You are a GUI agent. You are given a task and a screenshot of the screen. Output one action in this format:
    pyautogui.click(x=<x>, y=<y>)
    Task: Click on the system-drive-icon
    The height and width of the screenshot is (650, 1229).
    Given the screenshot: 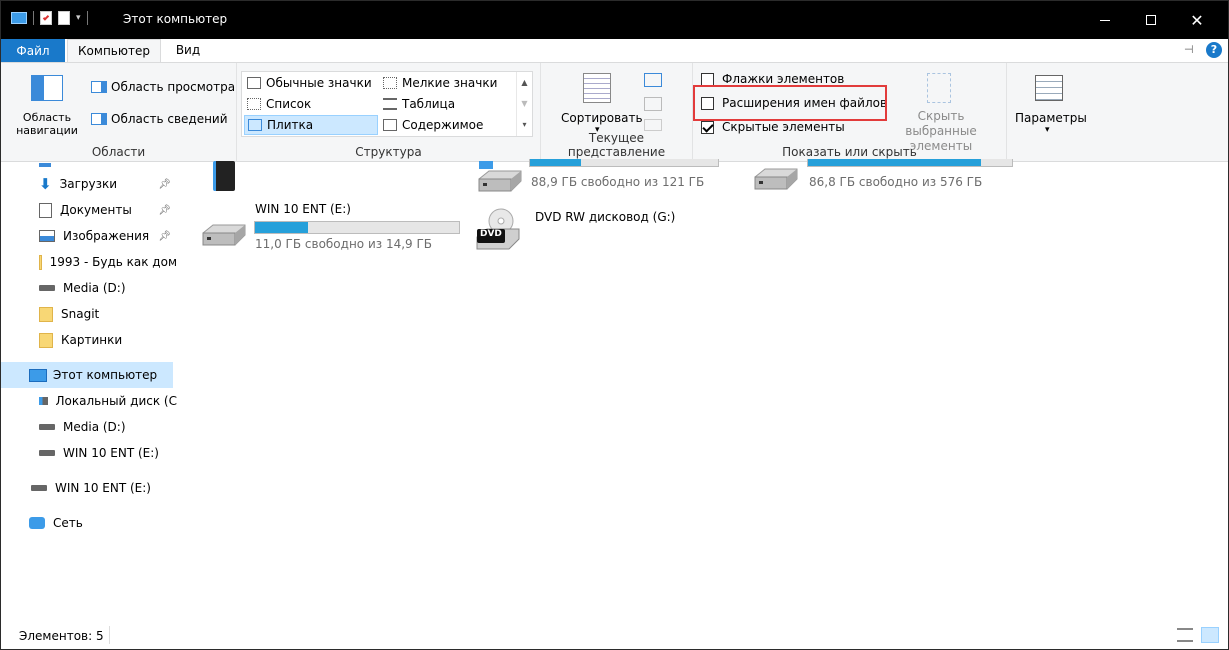 What is the action you would take?
    pyautogui.click(x=43, y=401)
    